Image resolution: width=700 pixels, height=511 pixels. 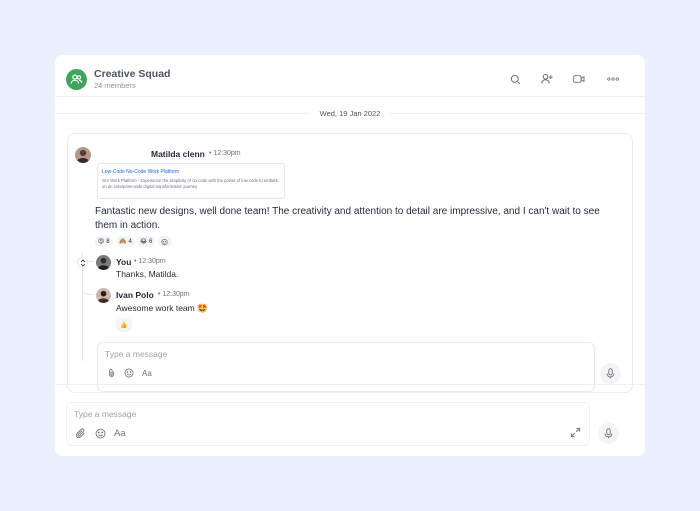 I want to click on group-avatar, so click(x=76, y=79).